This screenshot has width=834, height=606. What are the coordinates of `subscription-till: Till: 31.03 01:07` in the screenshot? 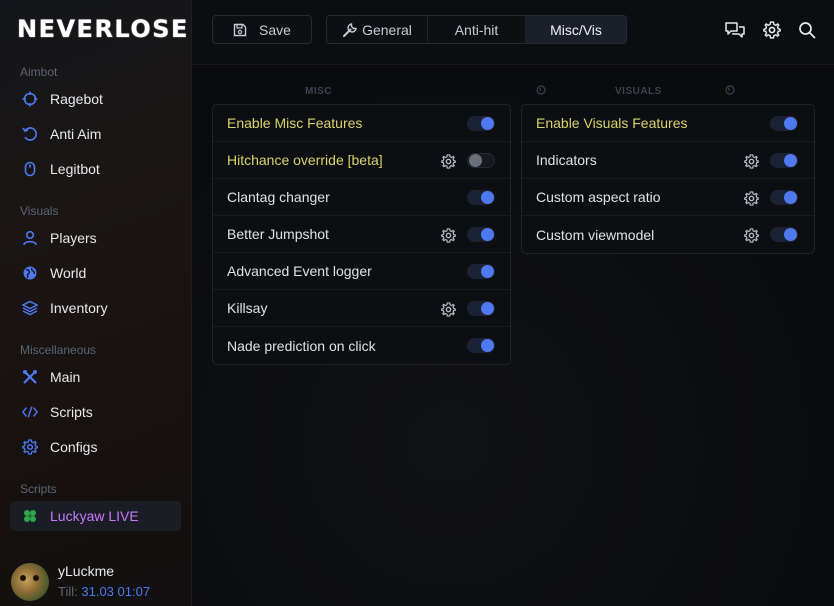 It's located at (104, 591).